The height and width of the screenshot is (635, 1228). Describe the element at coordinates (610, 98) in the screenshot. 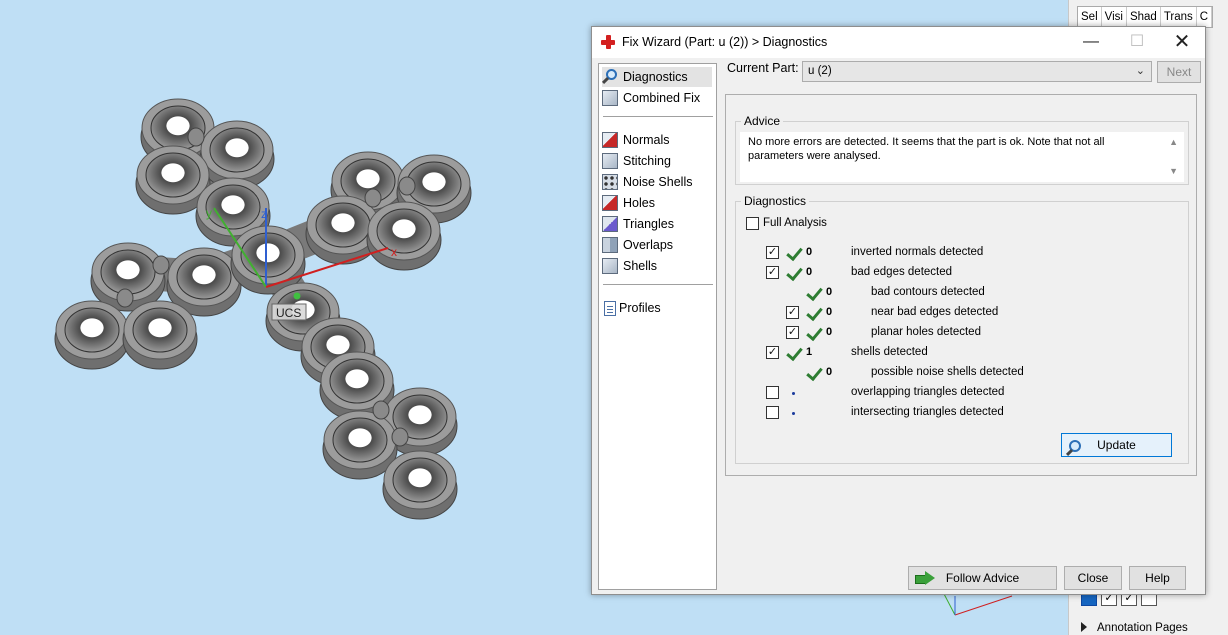

I see `combined-fix-icon` at that location.